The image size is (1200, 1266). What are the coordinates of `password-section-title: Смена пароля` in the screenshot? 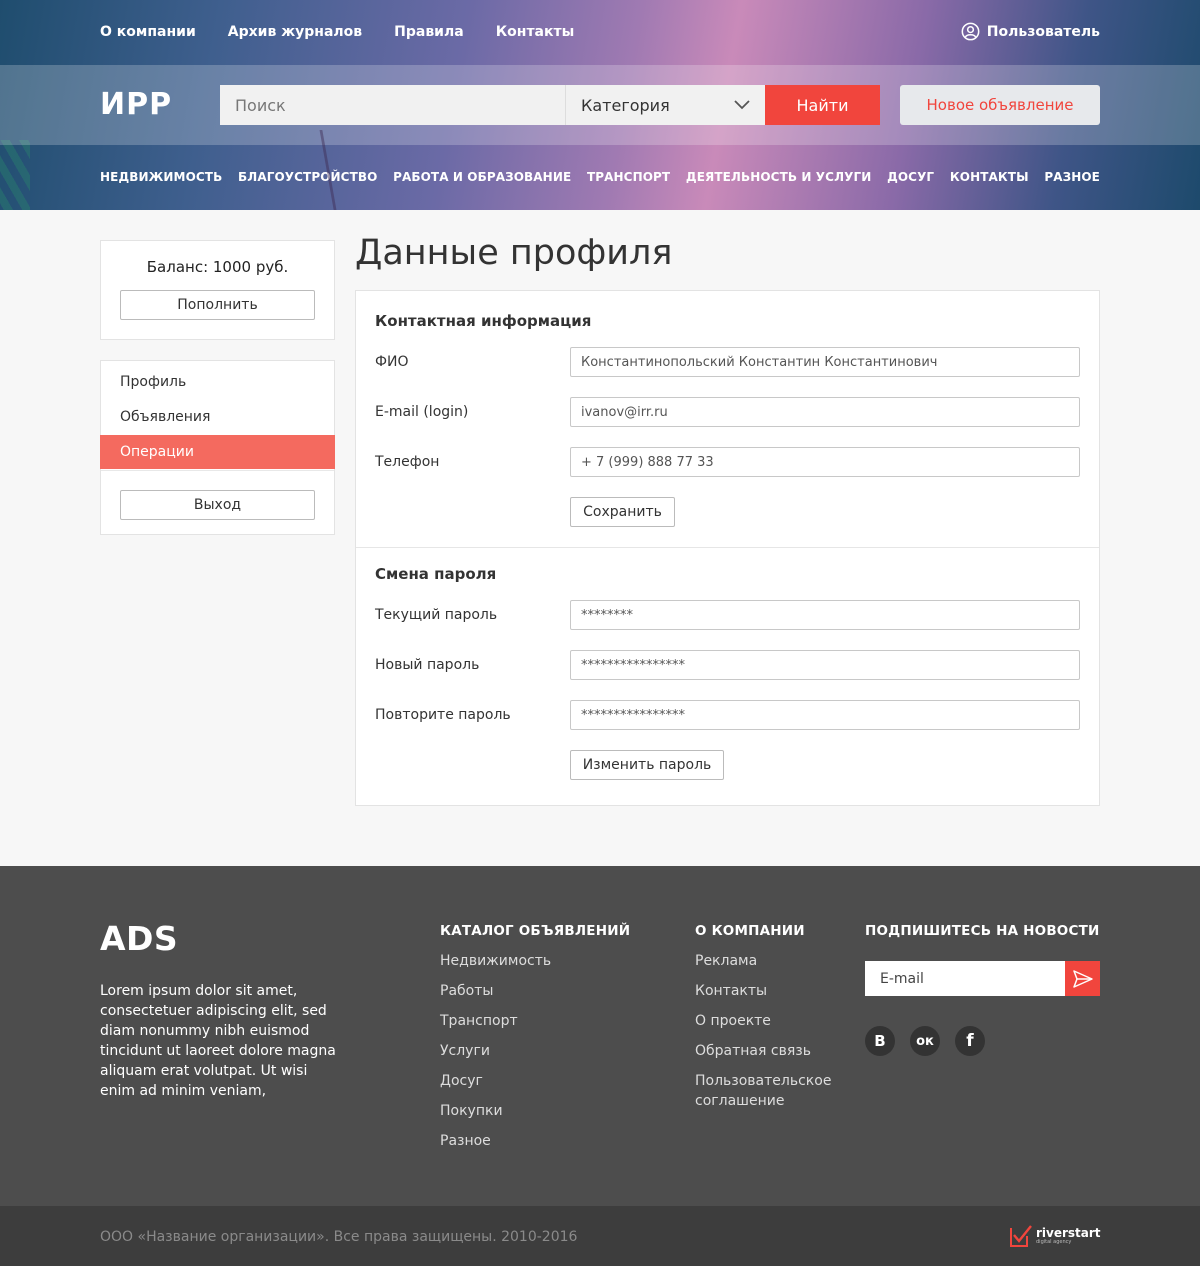 It's located at (436, 574).